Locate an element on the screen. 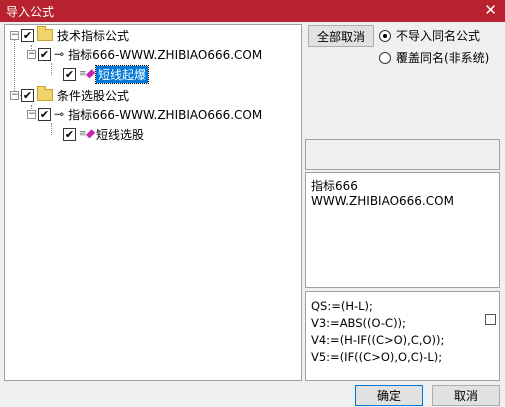  tree-item-label: 短线起爆 is located at coordinates (122, 74).